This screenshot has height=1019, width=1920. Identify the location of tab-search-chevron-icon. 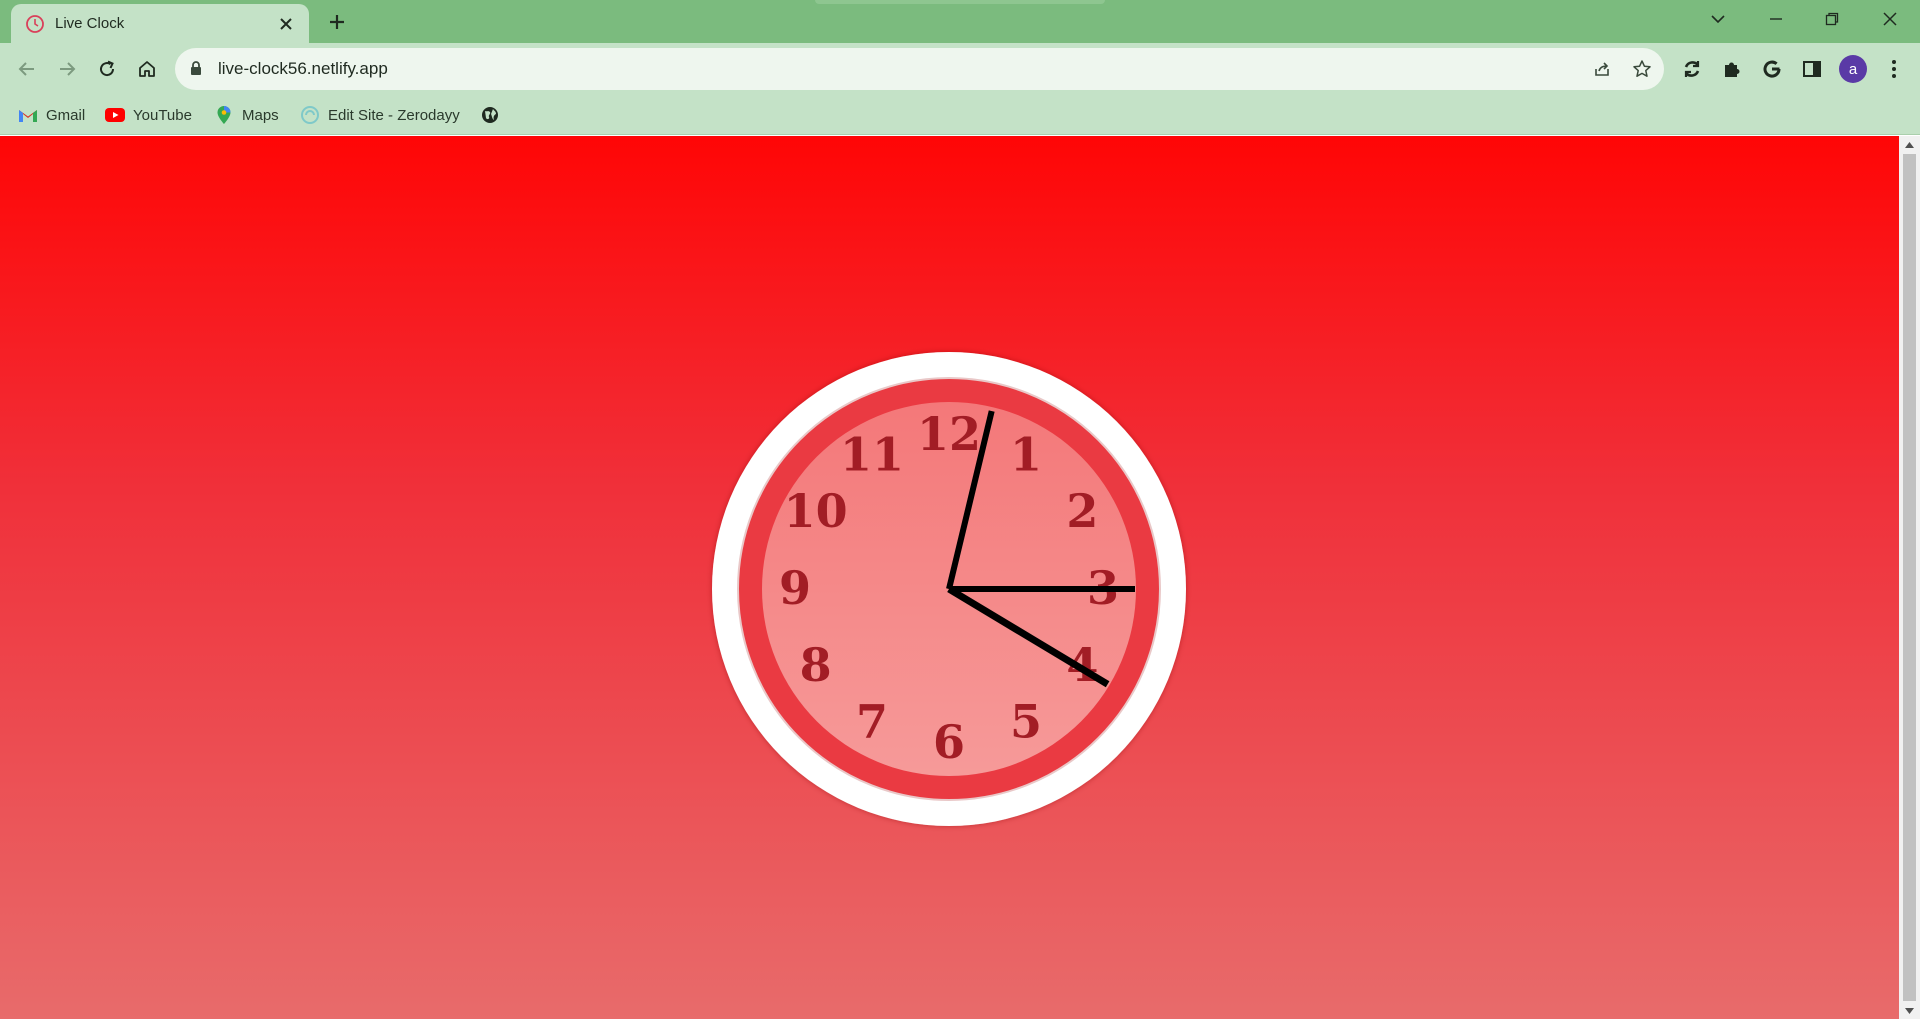
(1718, 19).